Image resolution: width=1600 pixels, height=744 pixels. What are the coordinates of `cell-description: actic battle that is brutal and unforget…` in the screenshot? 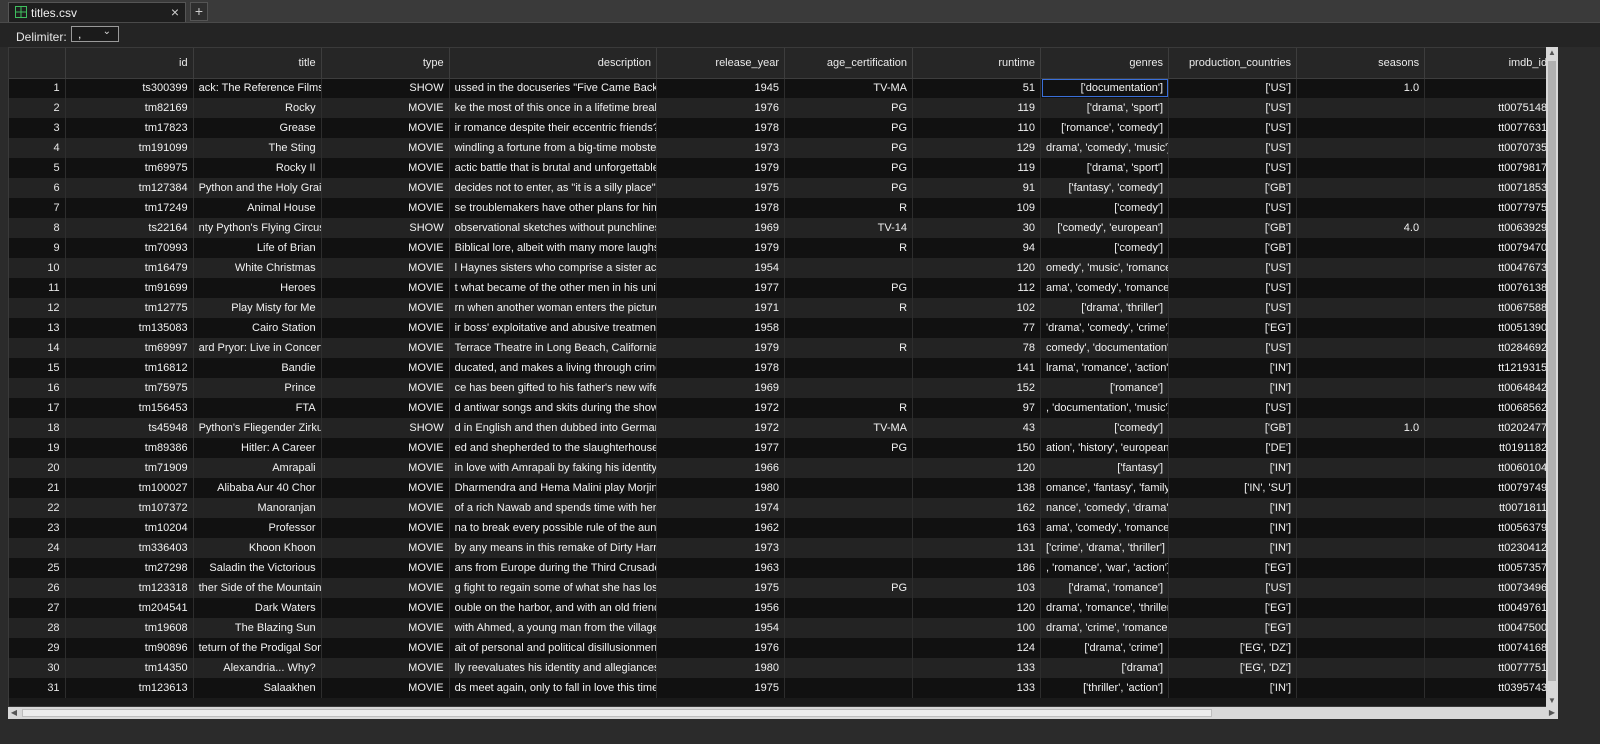 It's located at (553, 168).